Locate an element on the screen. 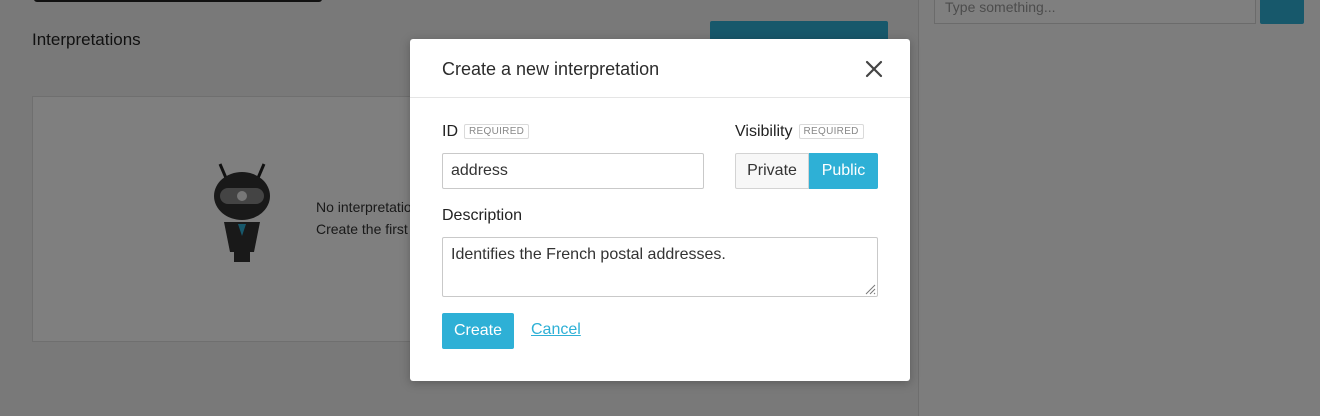 The image size is (1320, 416). visibility-label-row: Visibility REQUIRED is located at coordinates (799, 132).